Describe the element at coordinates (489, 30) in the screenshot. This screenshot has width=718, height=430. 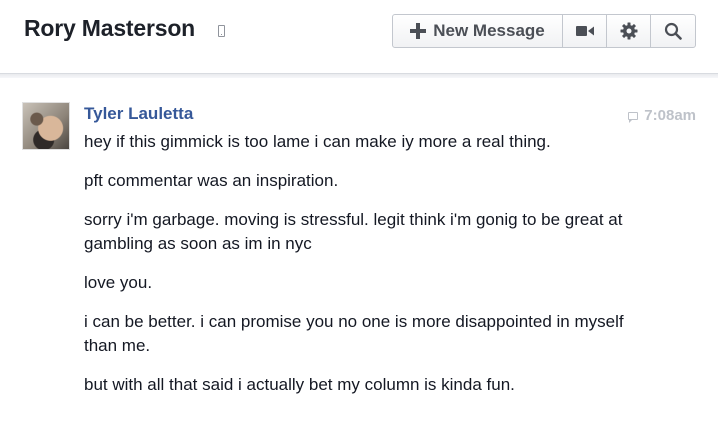
I see `new-message-label: New Message` at that location.